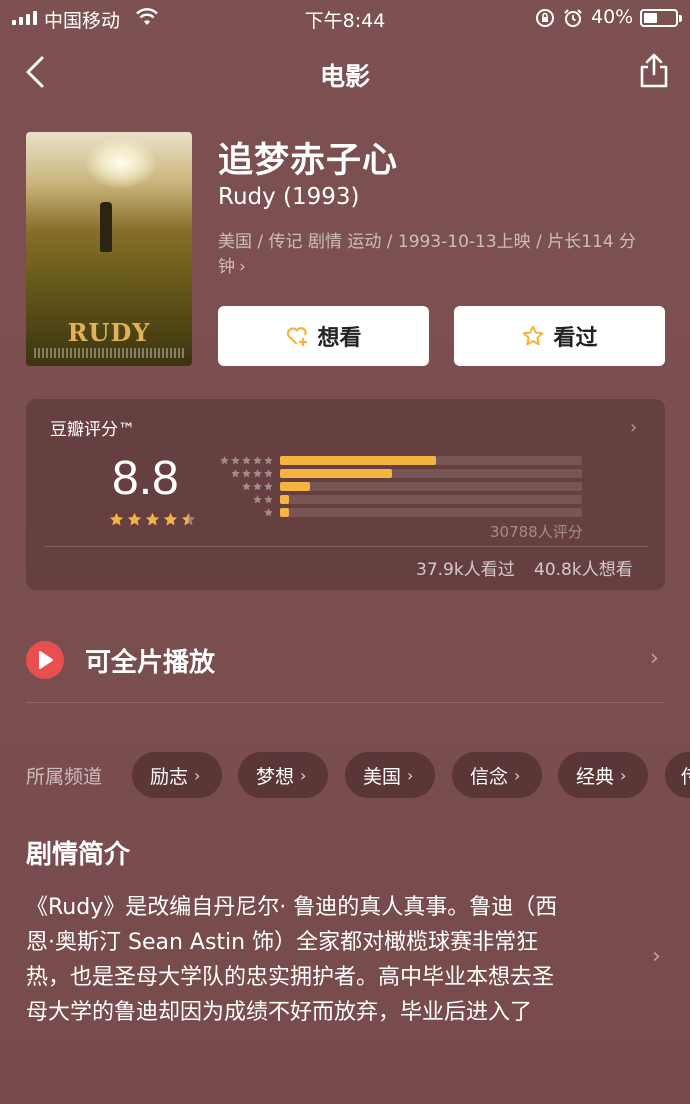 The width and height of the screenshot is (690, 1104). I want to click on synopsis-line: 热，也是圣母大学队的忠实拥护者。高中毕业本想去圣, so click(290, 977).